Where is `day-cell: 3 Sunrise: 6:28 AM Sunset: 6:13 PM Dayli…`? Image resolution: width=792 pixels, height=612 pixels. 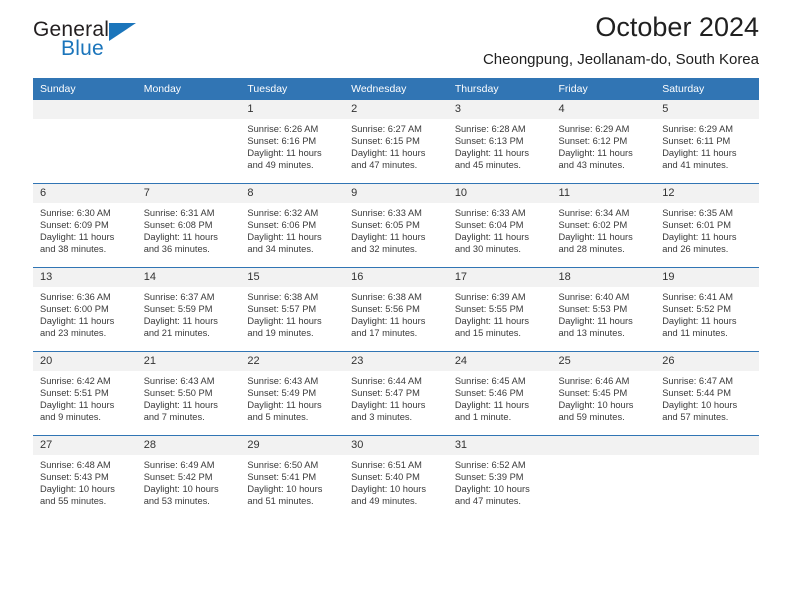 day-cell: 3 Sunrise: 6:28 AM Sunset: 6:13 PM Dayli… is located at coordinates (499, 142).